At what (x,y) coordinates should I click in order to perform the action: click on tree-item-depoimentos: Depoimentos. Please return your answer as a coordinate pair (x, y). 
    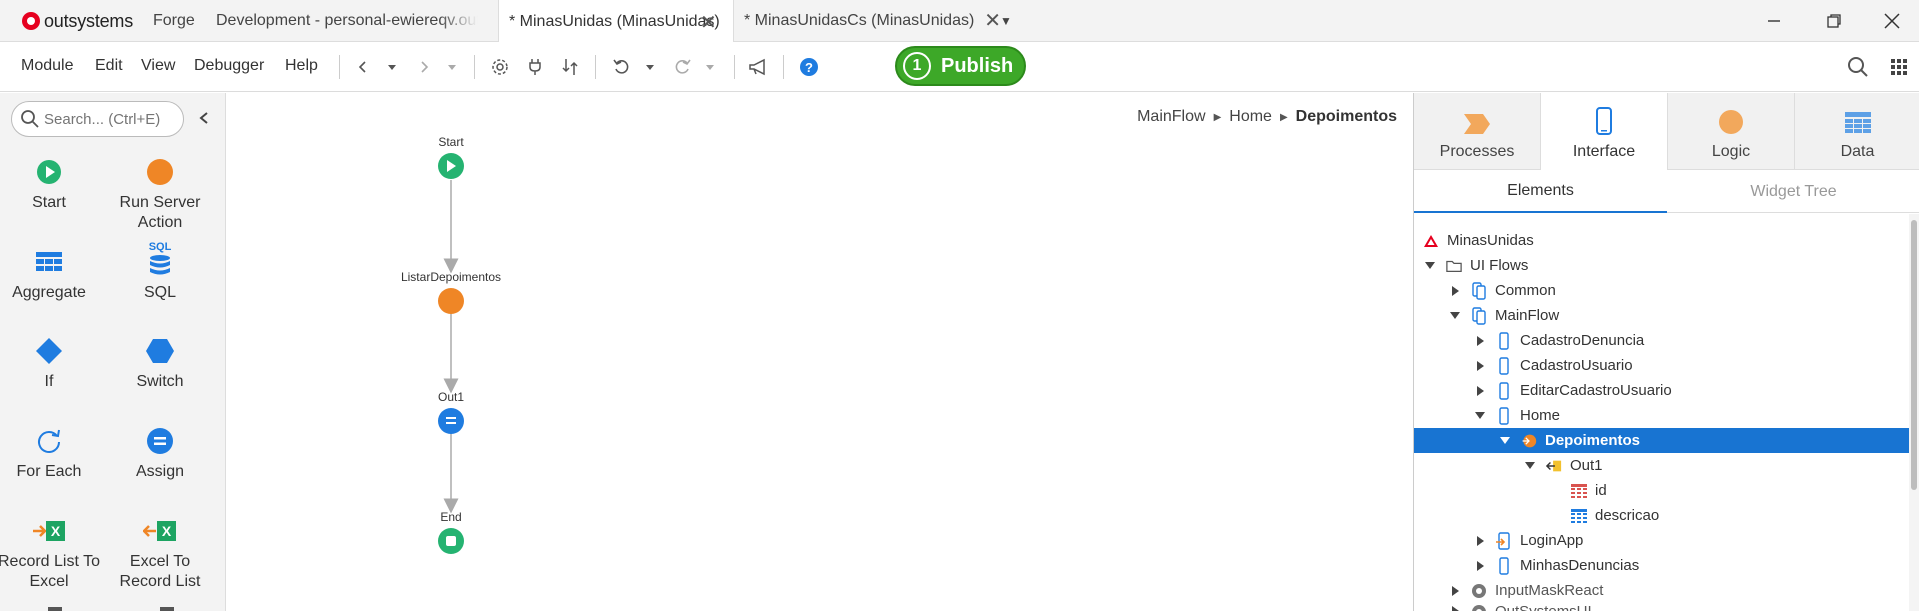
    Looking at the image, I should click on (1661, 440).